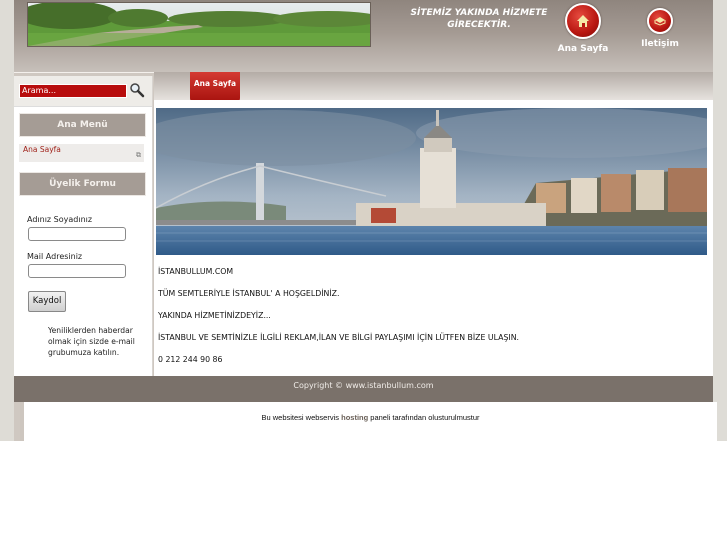 The image size is (727, 545). Describe the element at coordinates (479, 25) in the screenshot. I see `slogan-line-2: GİRECEKTİR.` at that location.